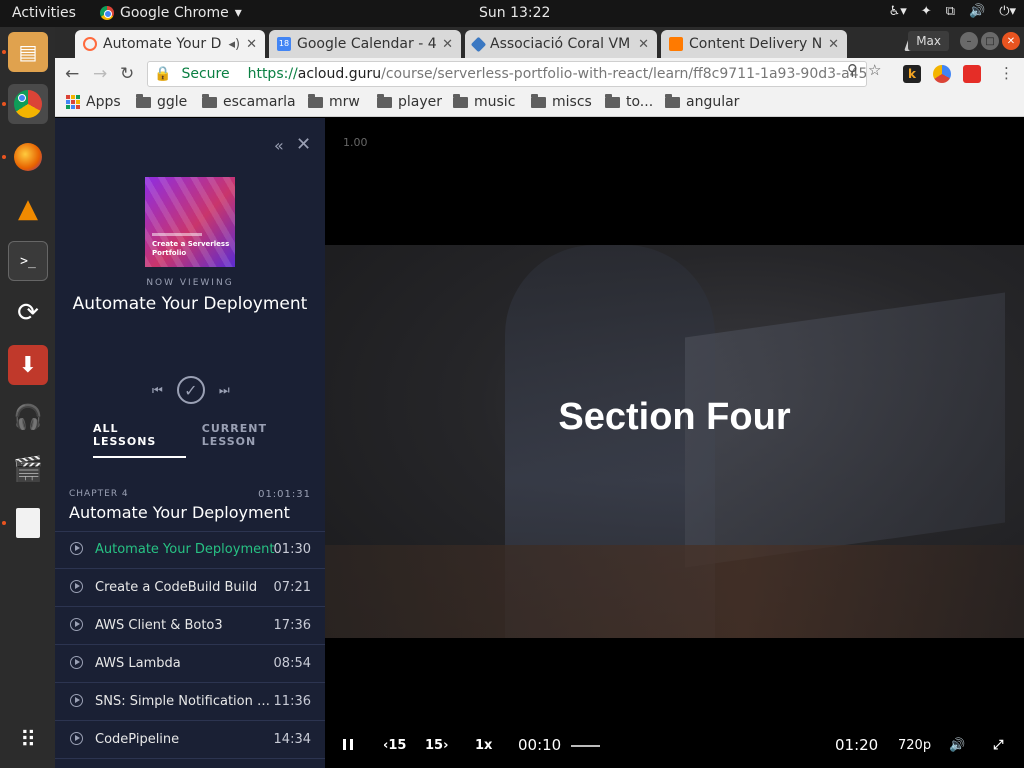  What do you see at coordinates (409, 101) in the screenshot?
I see `bookmark-folder: player` at bounding box center [409, 101].